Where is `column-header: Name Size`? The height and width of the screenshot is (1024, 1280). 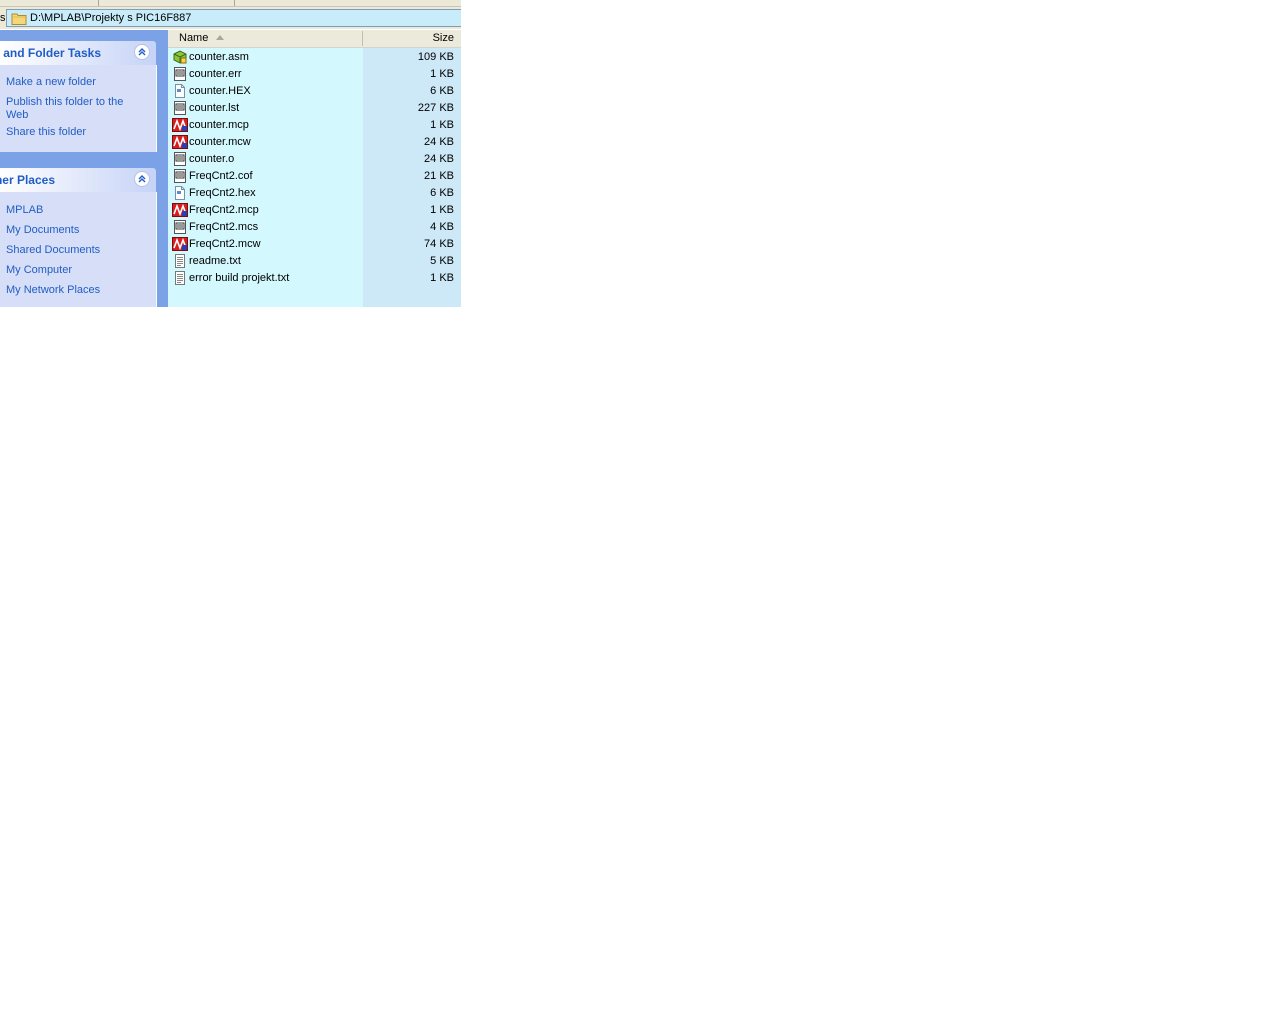
column-header: Name Size is located at coordinates (314, 39).